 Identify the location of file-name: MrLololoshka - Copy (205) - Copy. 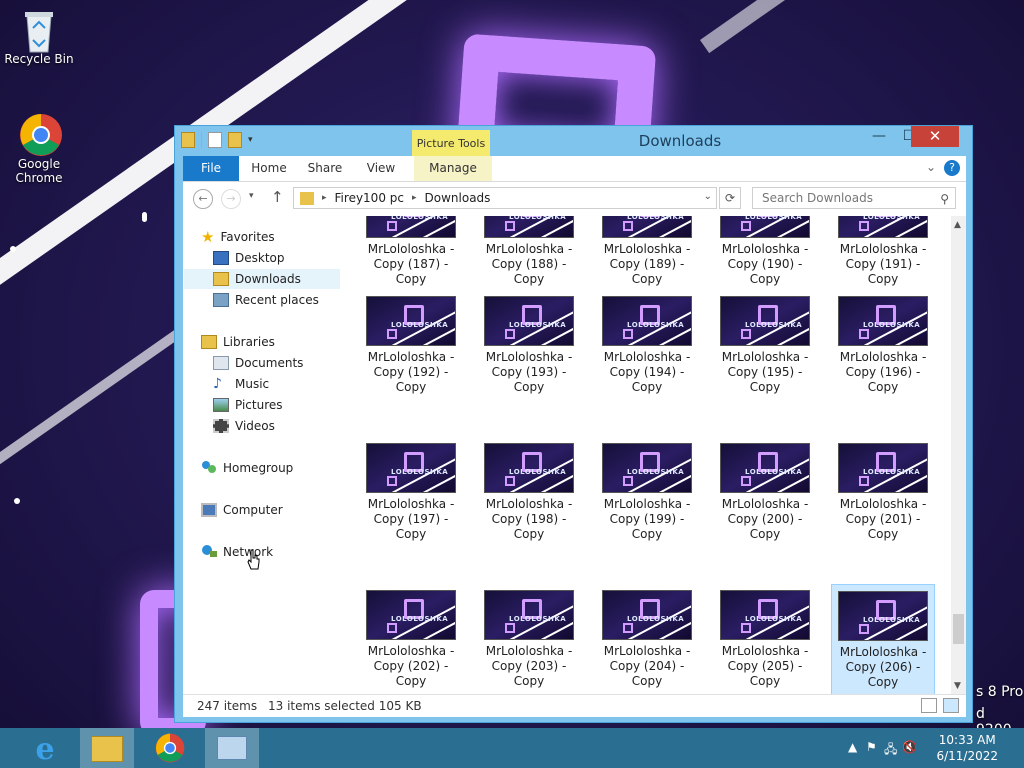
(765, 666).